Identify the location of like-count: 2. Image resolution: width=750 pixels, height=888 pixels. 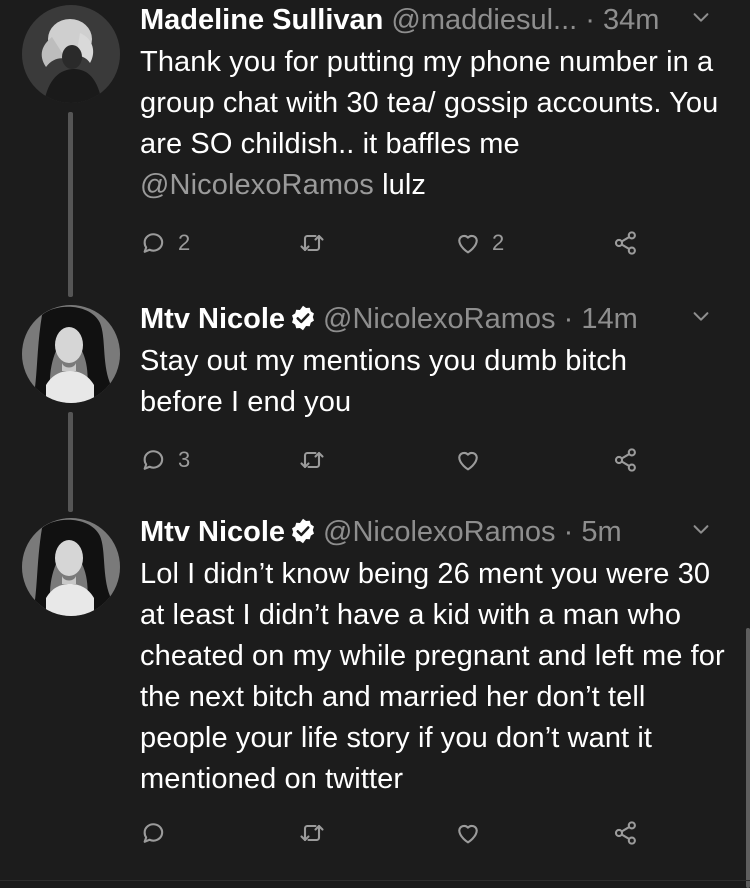
(498, 242).